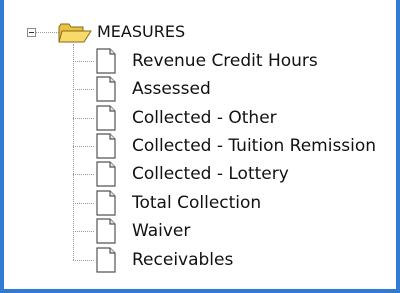 This screenshot has width=400, height=293. Describe the element at coordinates (225, 61) in the screenshot. I see `tree-item-label: Revenue Credit Hours` at that location.